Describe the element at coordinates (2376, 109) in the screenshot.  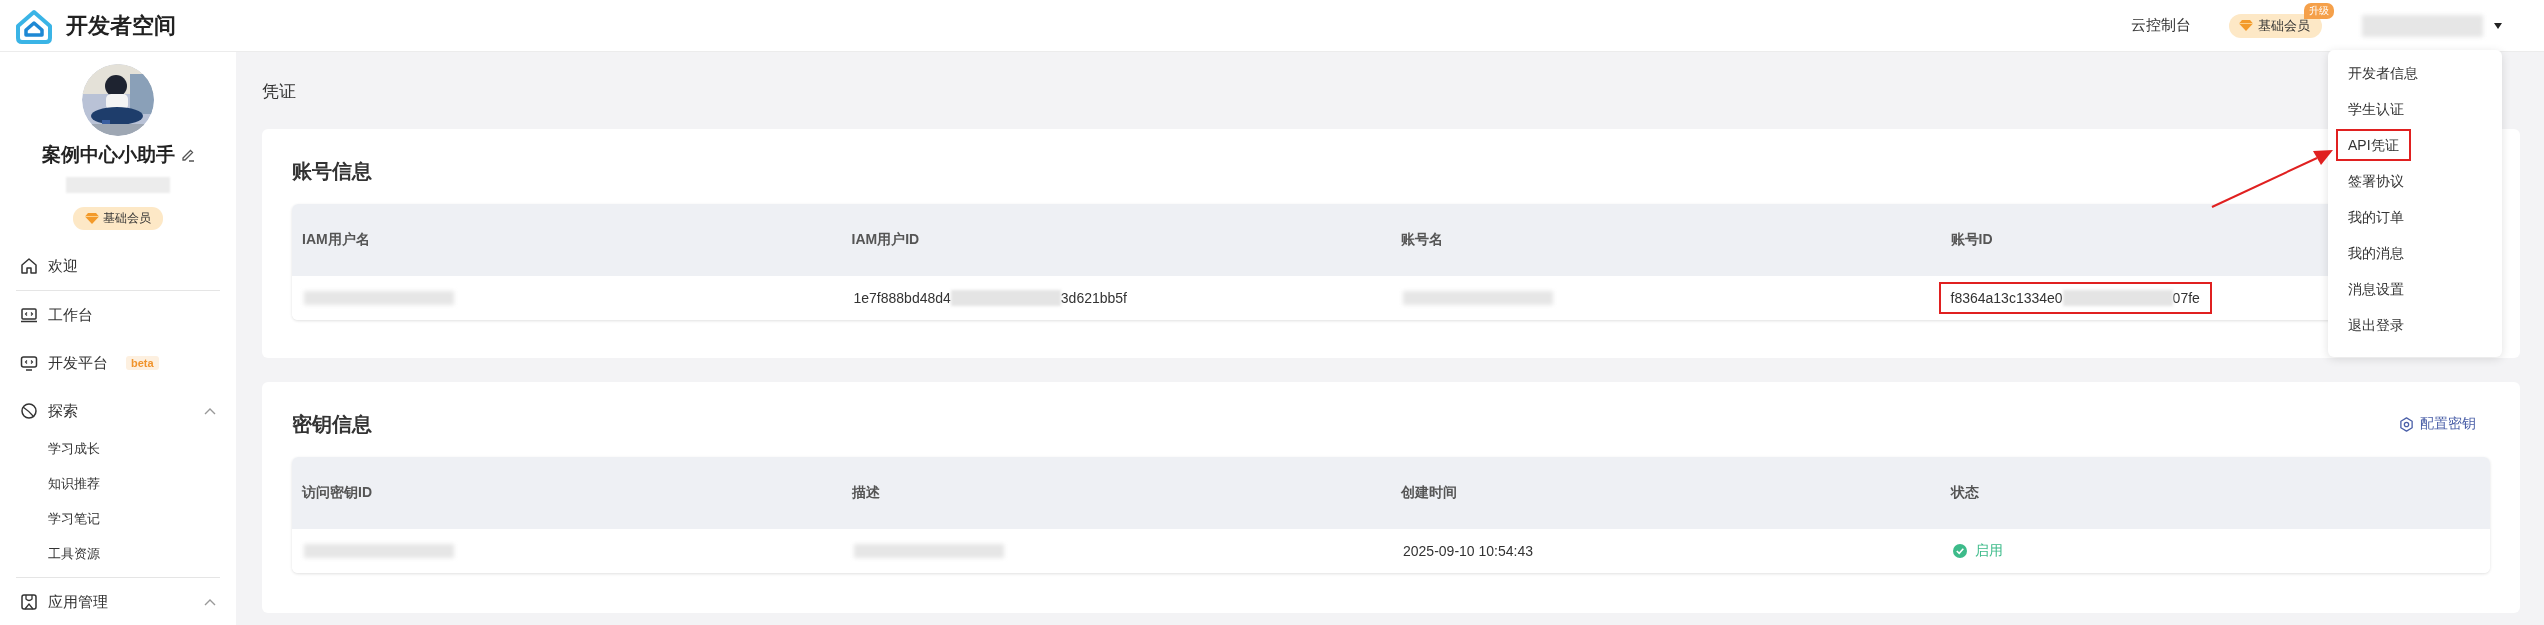
I see `menu-item: 学生认证` at that location.